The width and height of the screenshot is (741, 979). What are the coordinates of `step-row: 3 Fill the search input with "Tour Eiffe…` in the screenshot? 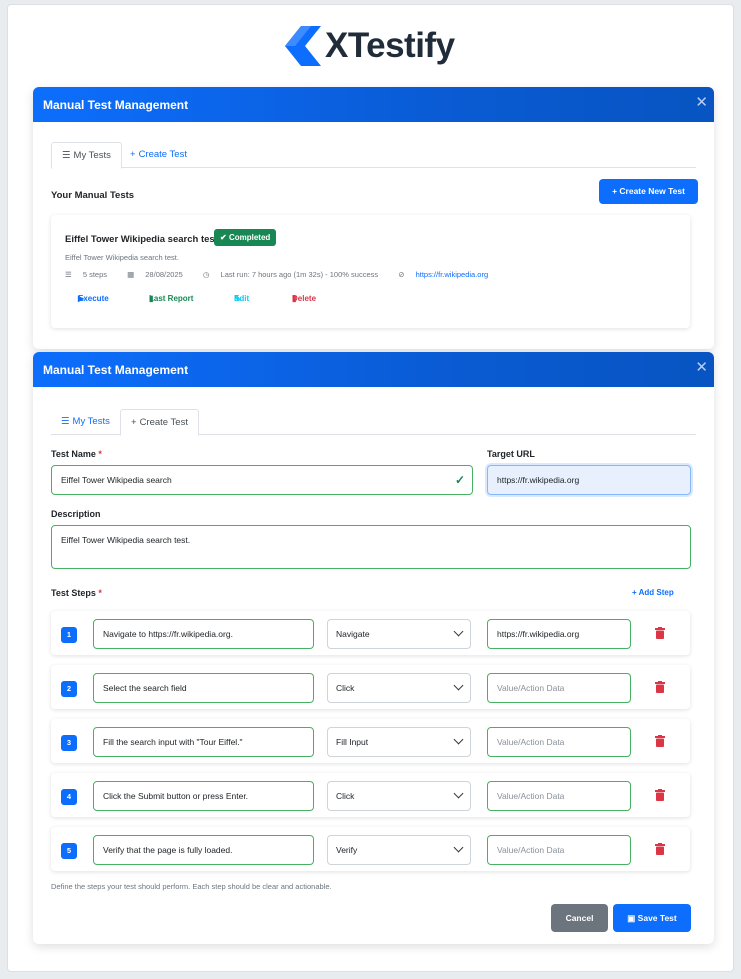 It's located at (370, 741).